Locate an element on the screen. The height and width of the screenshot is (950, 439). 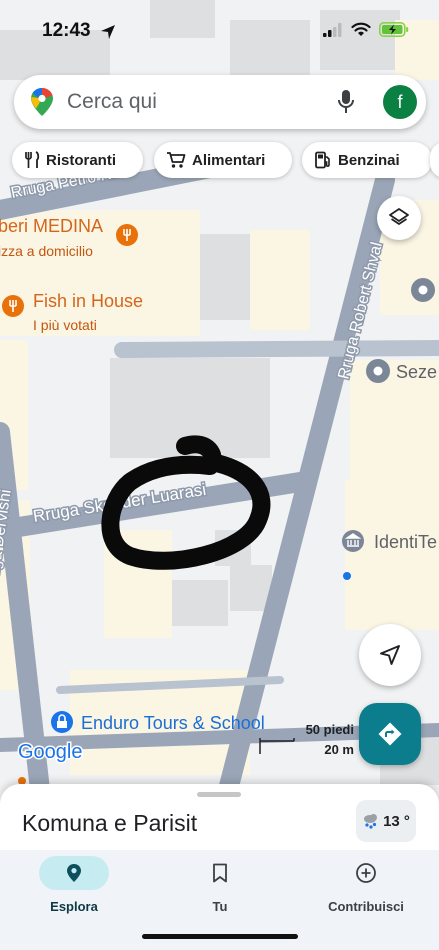
account-avatar: f is located at coordinates (400, 102).